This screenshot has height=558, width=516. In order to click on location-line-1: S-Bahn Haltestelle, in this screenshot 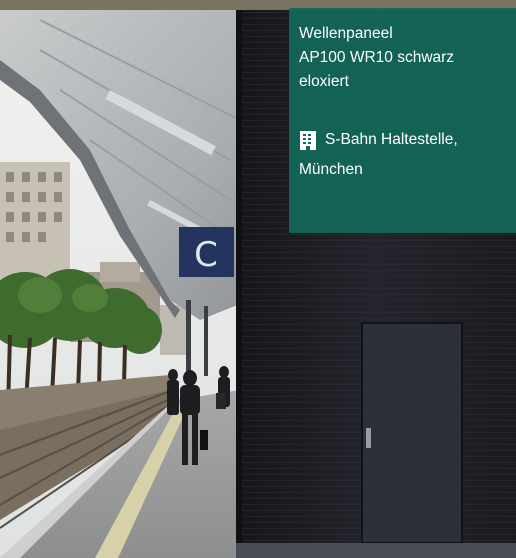, I will do `click(391, 139)`.